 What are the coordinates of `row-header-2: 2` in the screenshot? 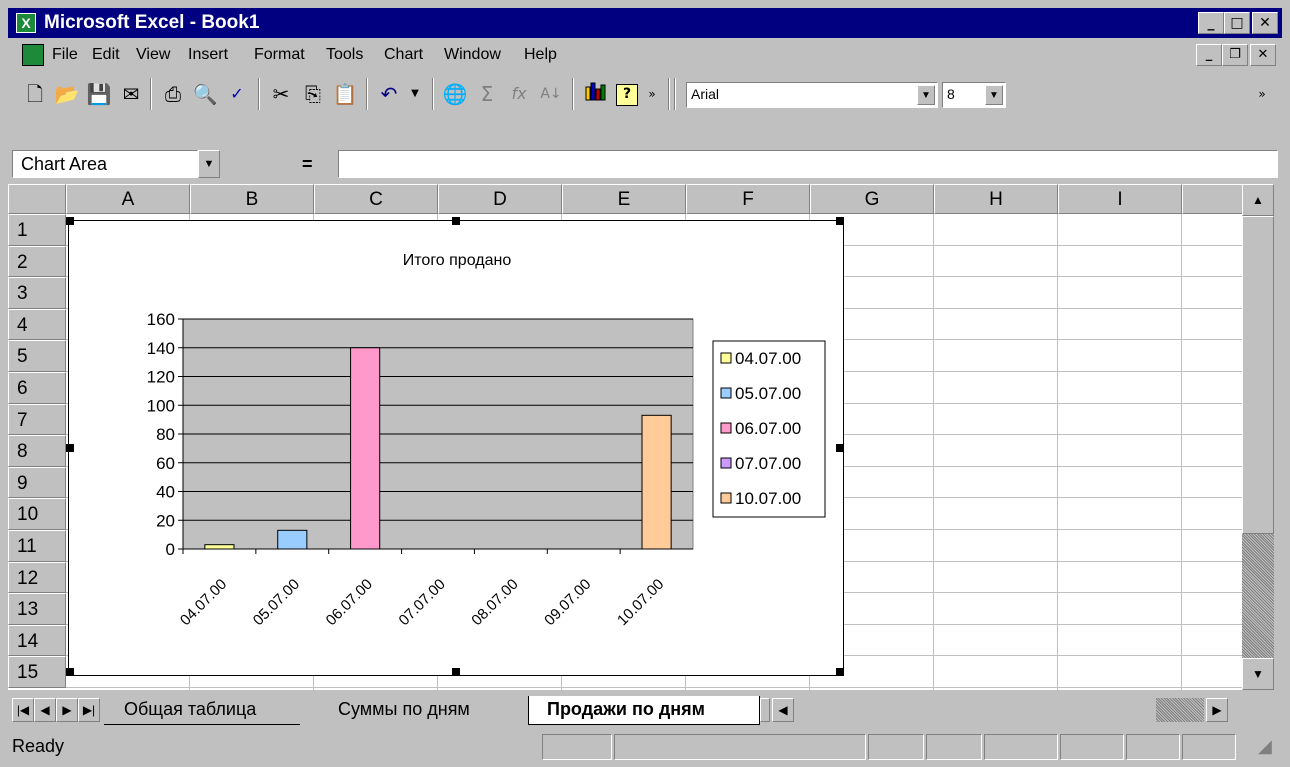 It's located at (37, 261).